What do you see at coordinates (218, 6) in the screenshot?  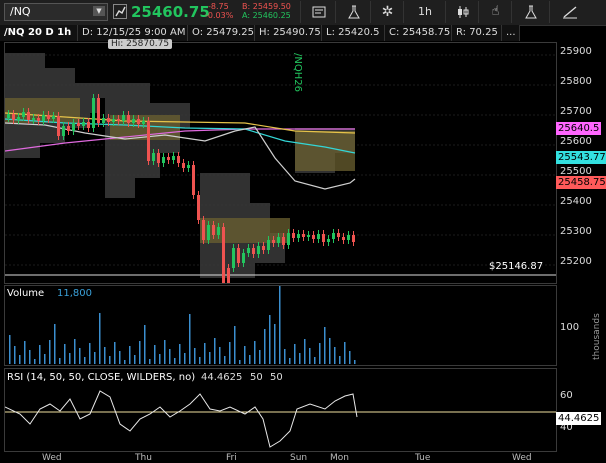 I see `net-change: -8.75` at bounding box center [218, 6].